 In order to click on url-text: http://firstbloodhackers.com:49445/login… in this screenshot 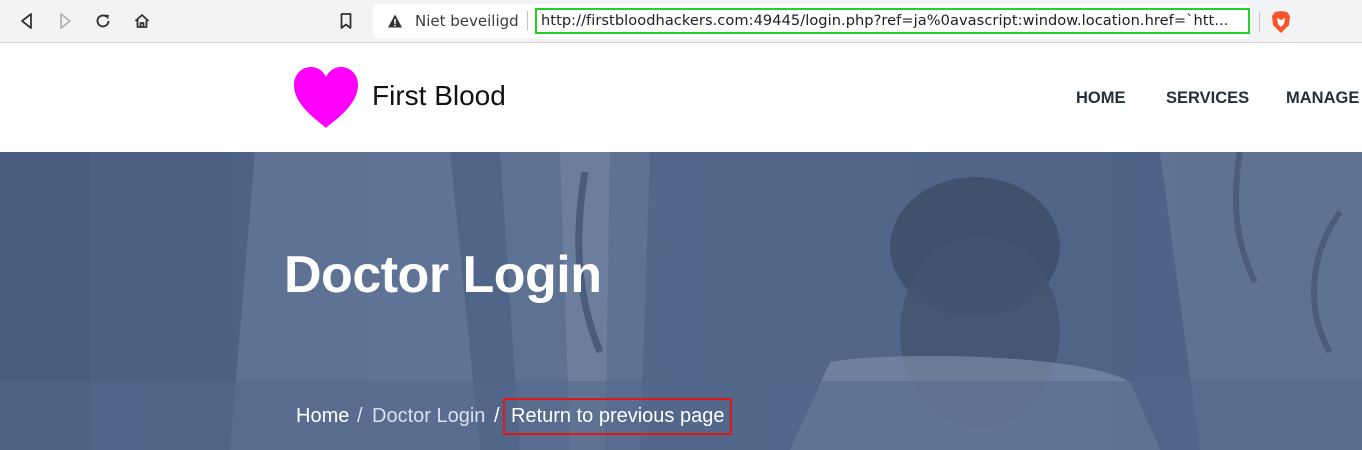, I will do `click(892, 21)`.